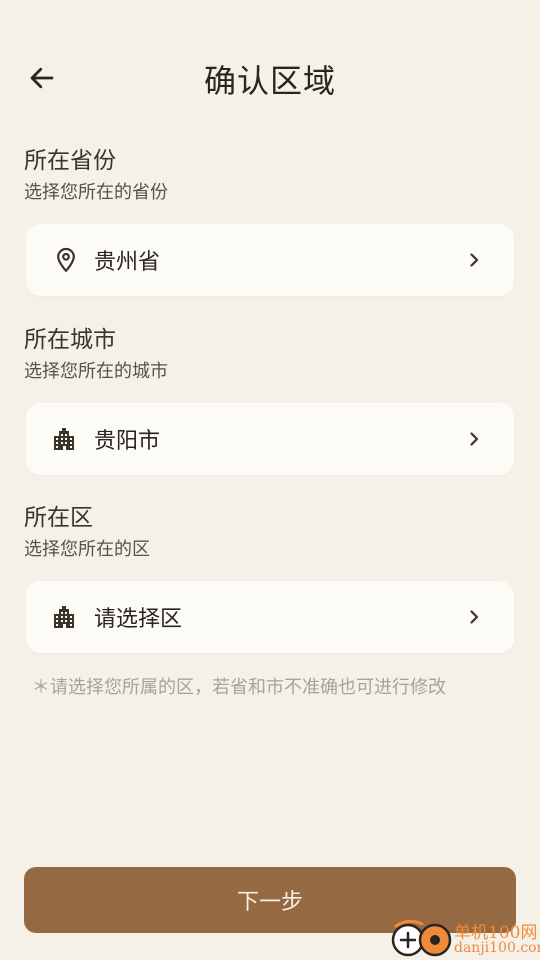  Describe the element at coordinates (270, 617) in the screenshot. I see `district-selector: 请选择区` at that location.